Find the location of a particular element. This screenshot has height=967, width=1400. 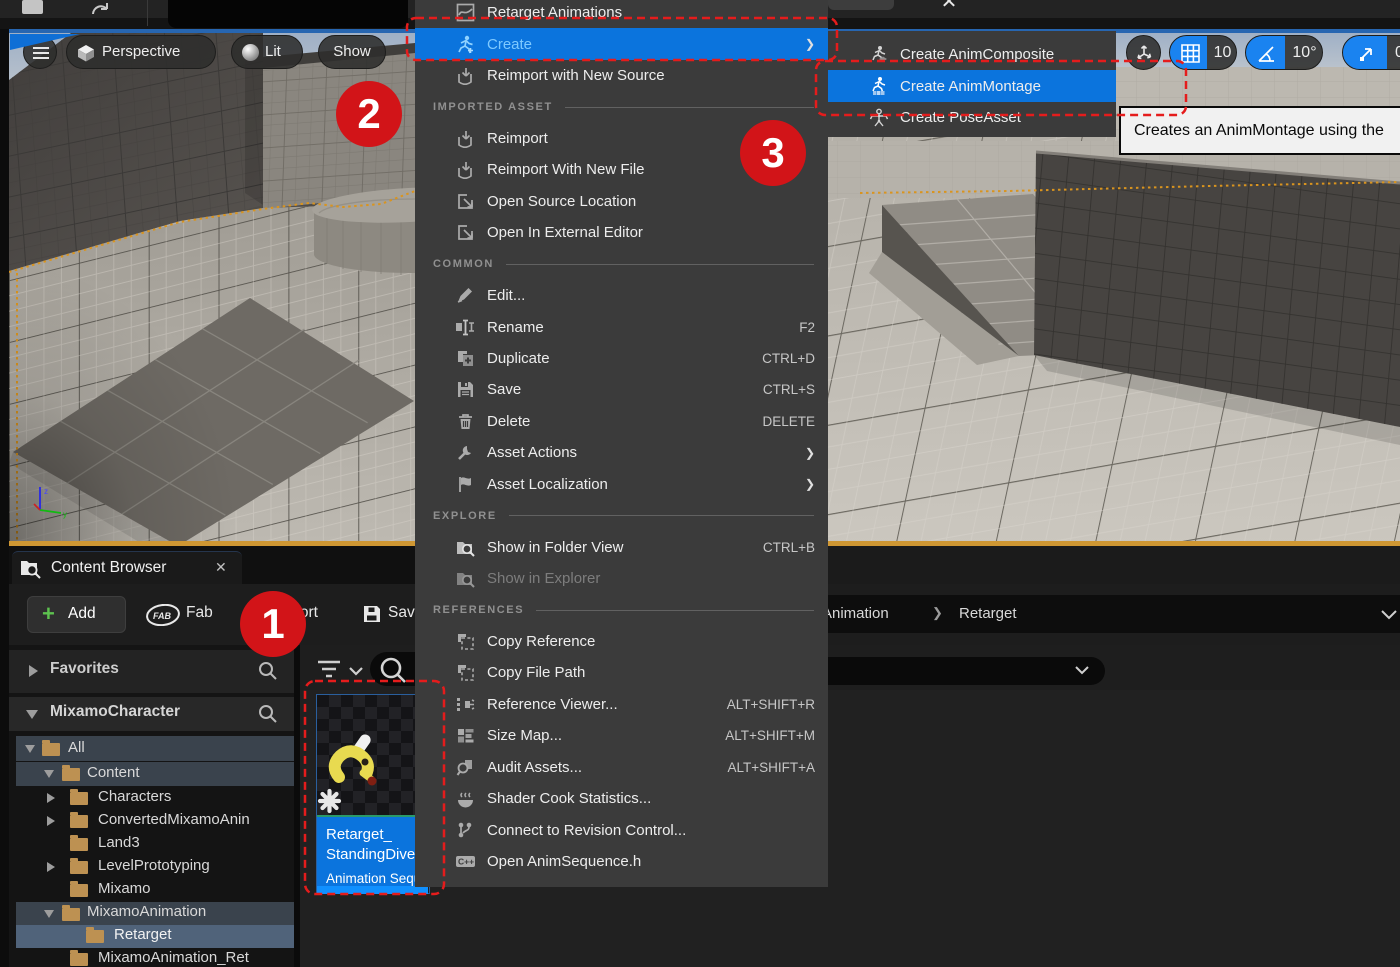

svg-text: z is located at coordinates (46, 491).